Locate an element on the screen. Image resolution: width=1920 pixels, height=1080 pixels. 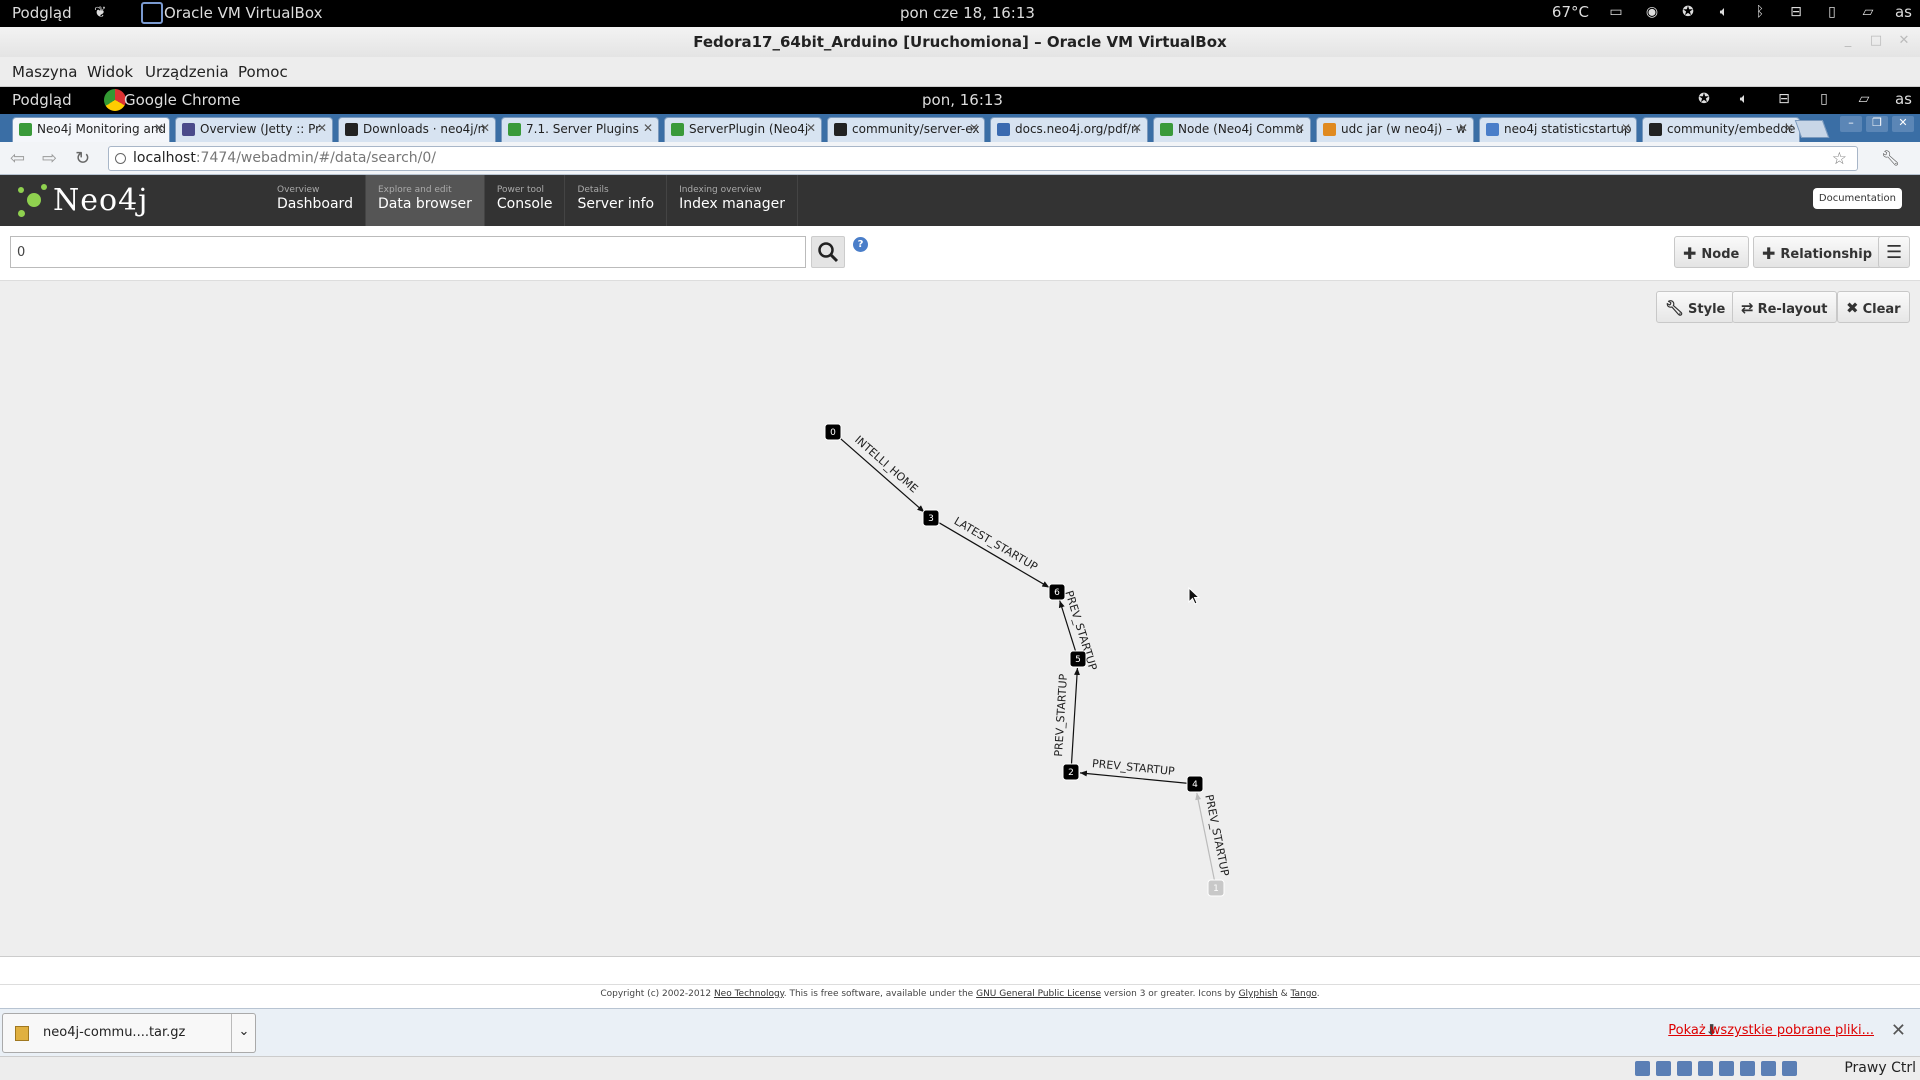
graph-node: 1 is located at coordinates (1216, 888).